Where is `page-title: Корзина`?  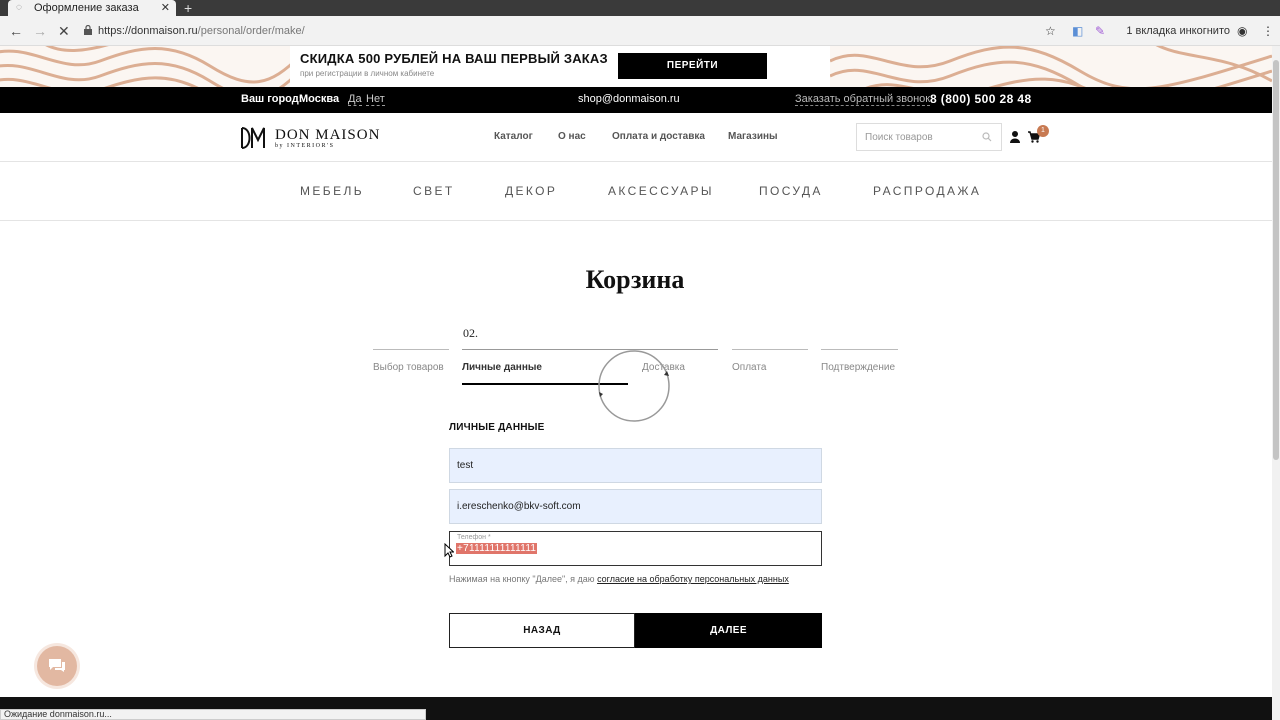 page-title: Корзина is located at coordinates (635, 279).